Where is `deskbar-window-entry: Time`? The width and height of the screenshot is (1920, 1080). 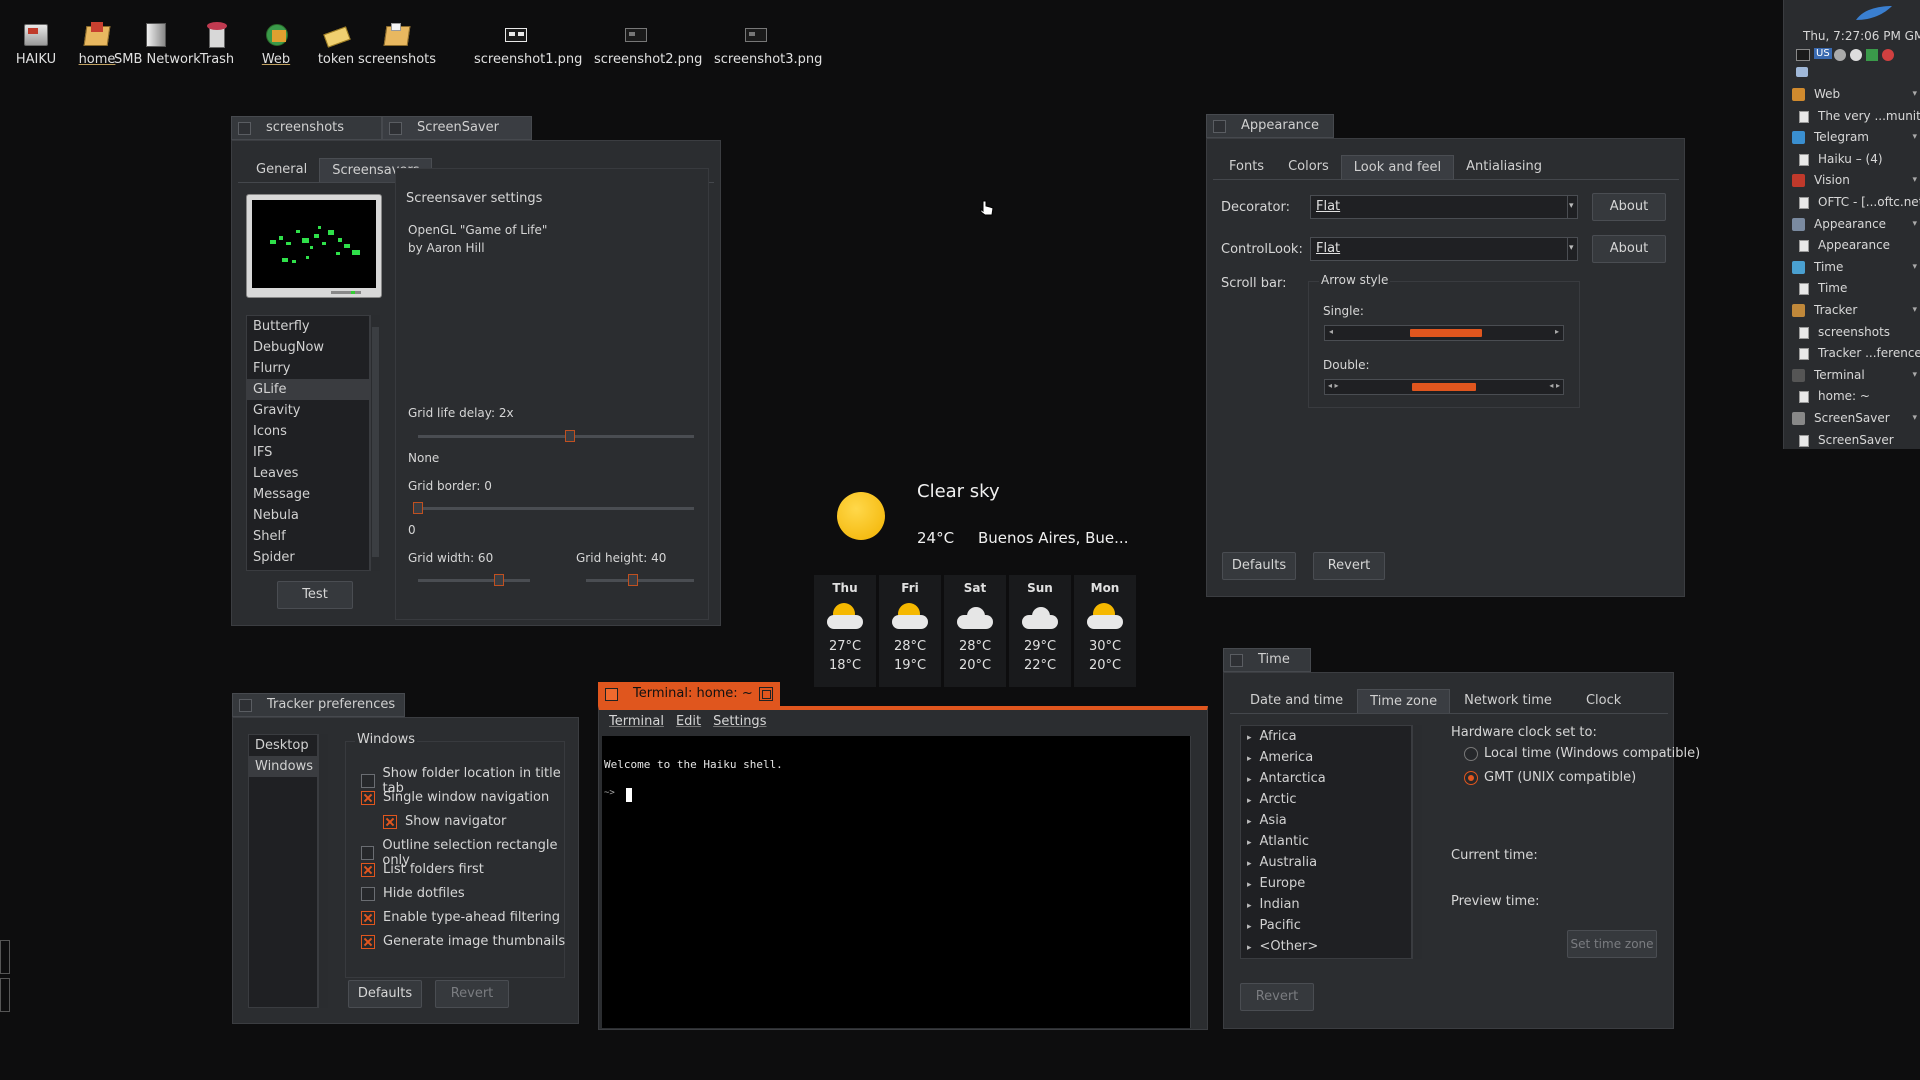
deskbar-window-entry: Time is located at coordinates (1852, 288).